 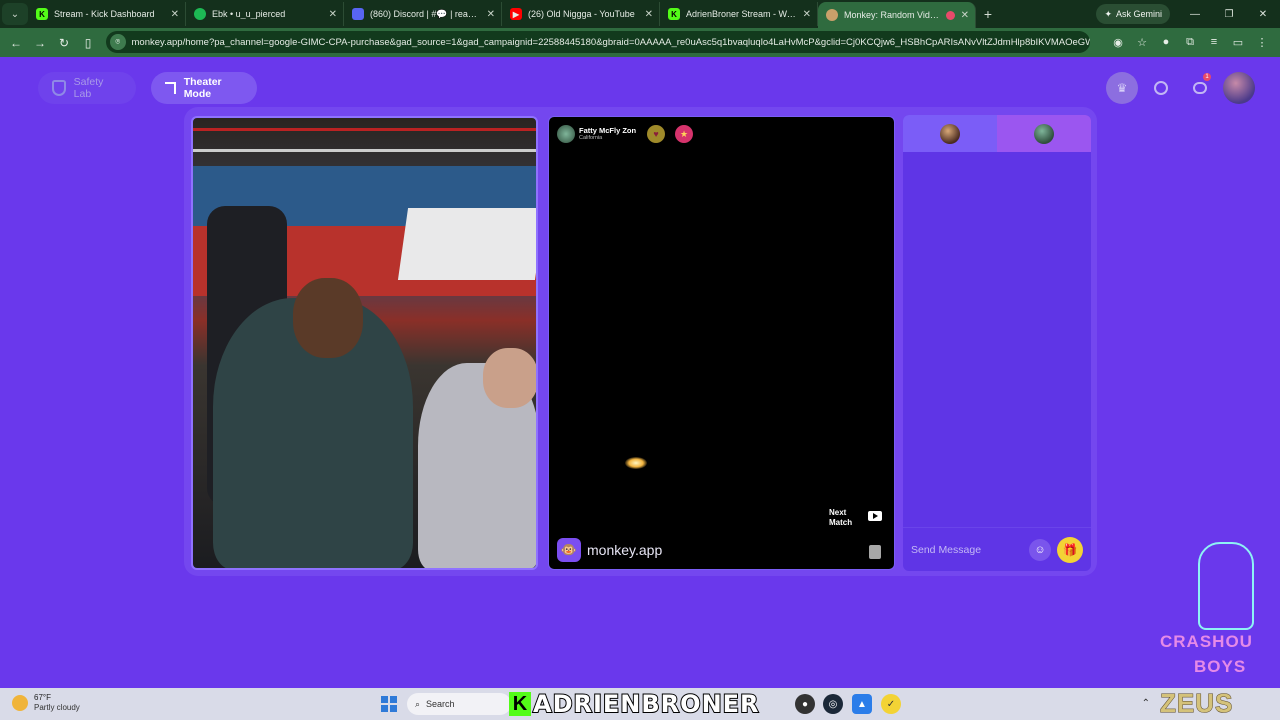 I want to click on tab-search-menu-button: ⌄, so click(x=15, y=14).